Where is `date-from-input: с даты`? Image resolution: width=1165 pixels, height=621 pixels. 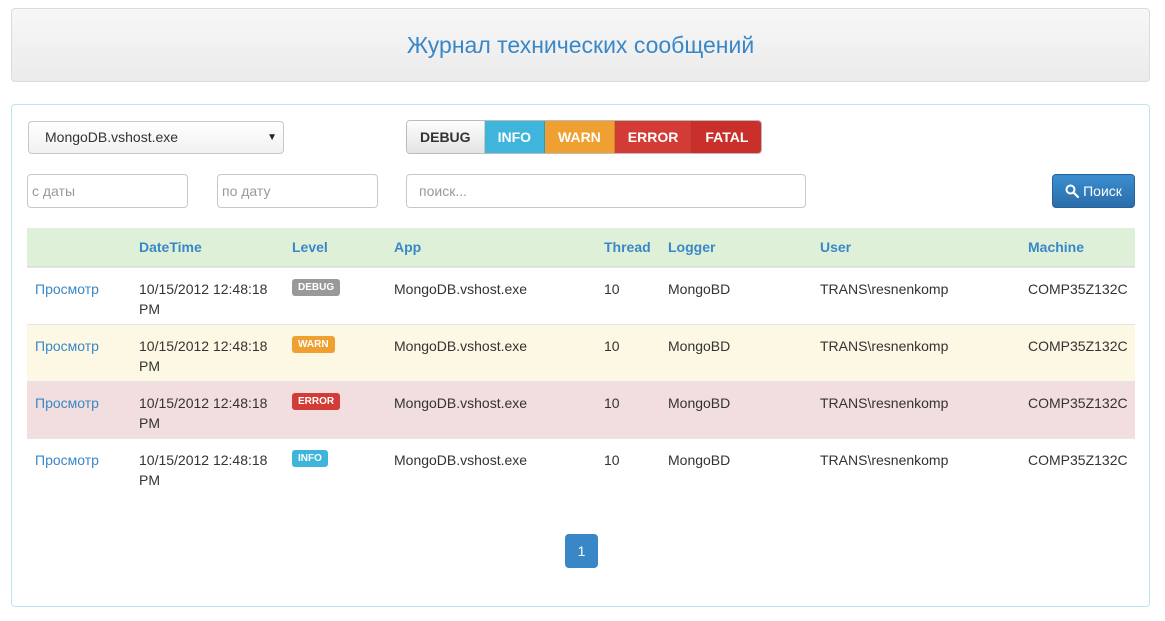
date-from-input: с даты is located at coordinates (107, 191).